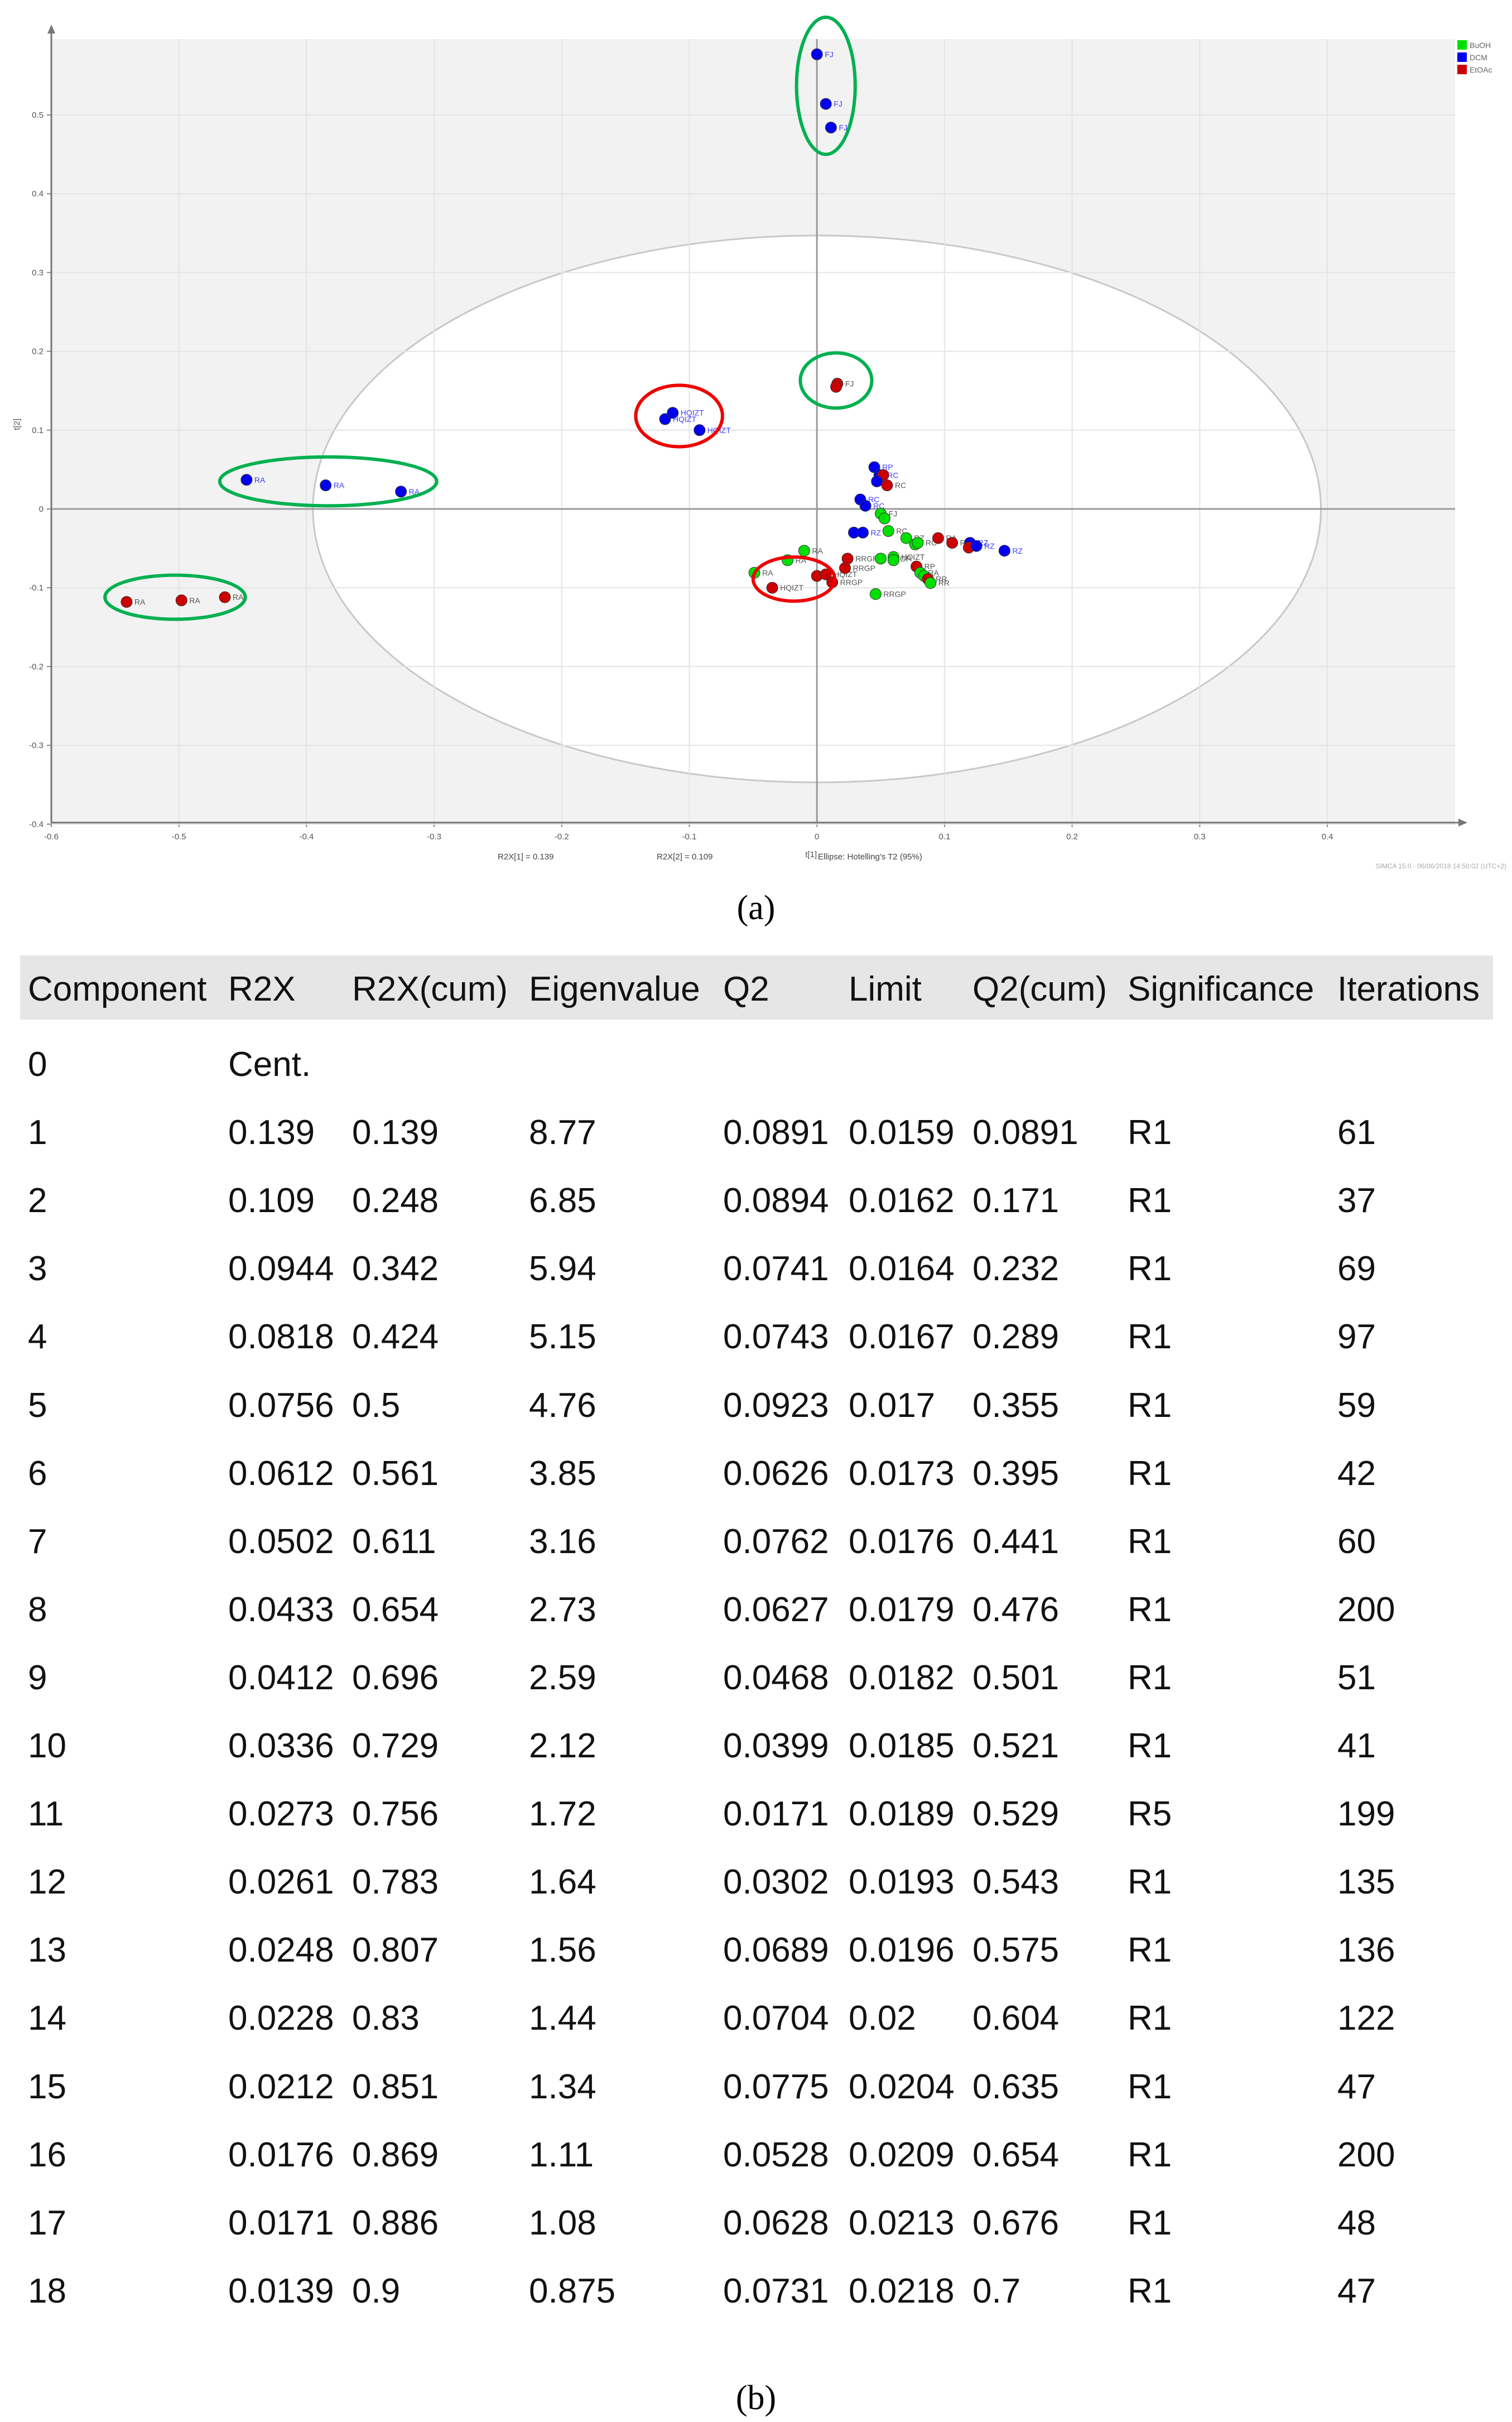 This screenshot has width=1512, height=2422. What do you see at coordinates (395, 2223) in the screenshot?
I see `table-cell: 0.886` at bounding box center [395, 2223].